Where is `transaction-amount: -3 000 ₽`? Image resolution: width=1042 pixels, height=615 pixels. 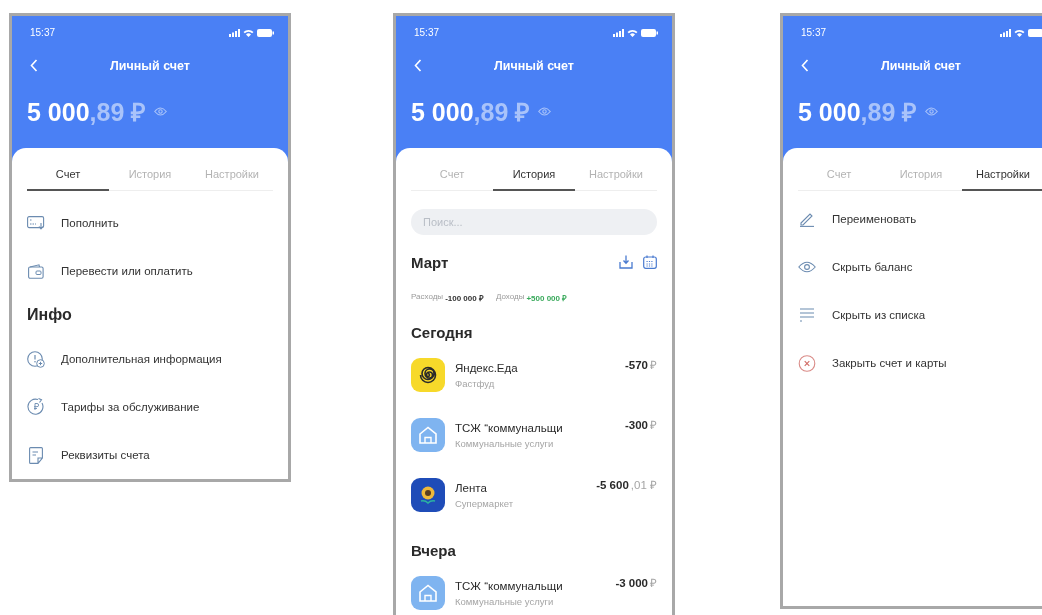
transaction-amount: -3 000 ₽ is located at coordinates (636, 583).